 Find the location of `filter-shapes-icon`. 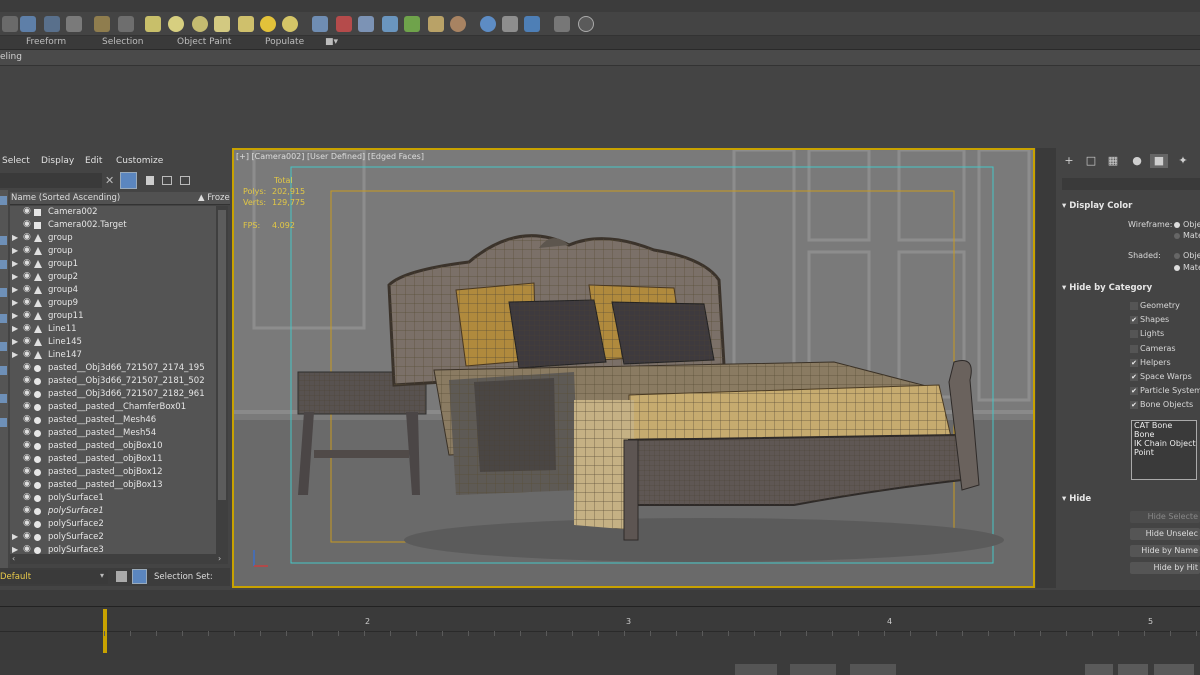

filter-shapes-icon is located at coordinates (3, 240).